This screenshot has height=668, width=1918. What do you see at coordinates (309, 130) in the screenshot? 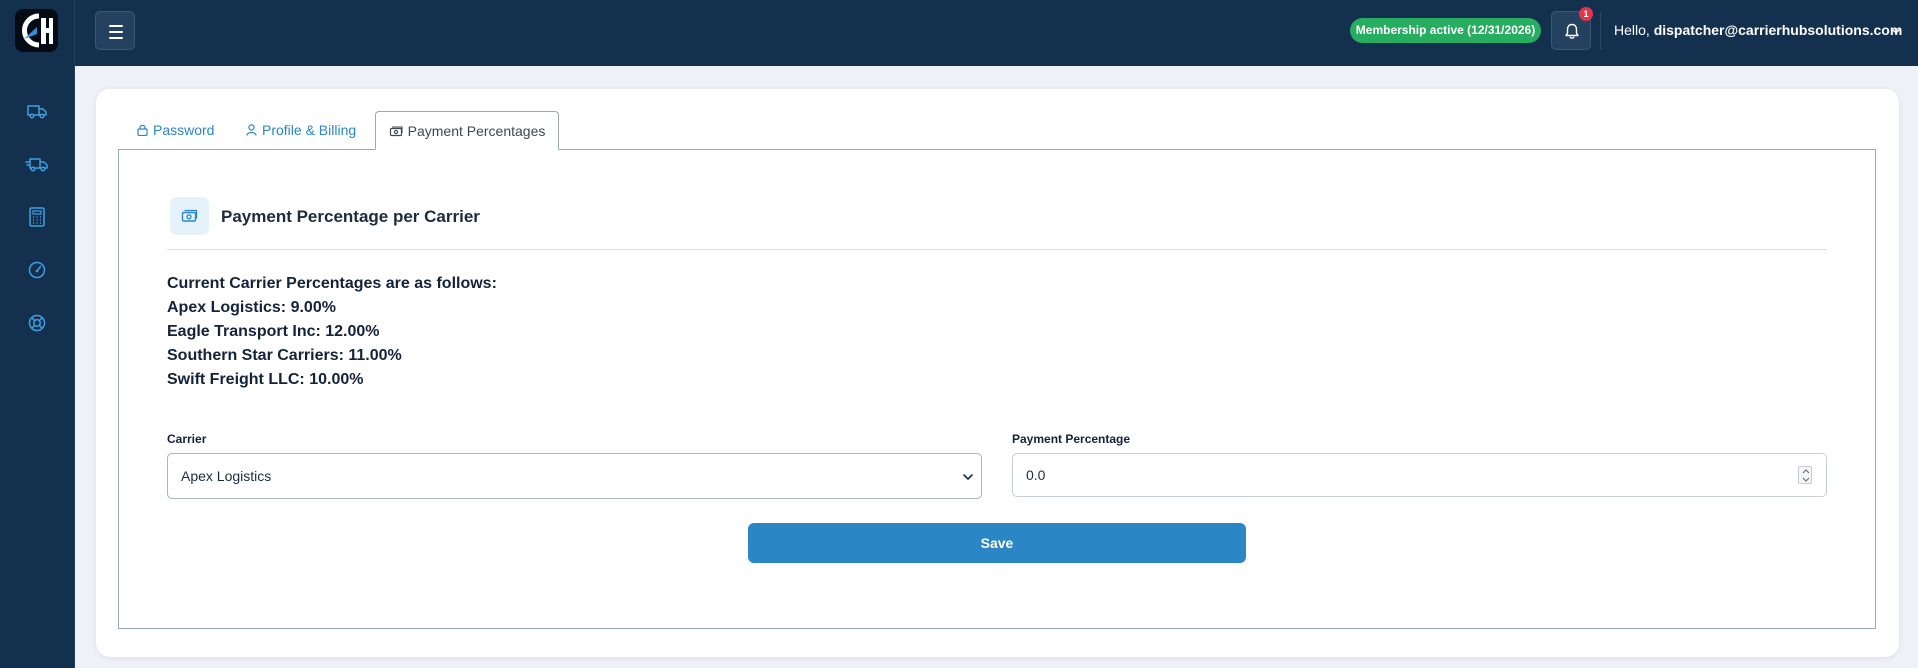
I see `tab-label: Profile & Billing` at bounding box center [309, 130].